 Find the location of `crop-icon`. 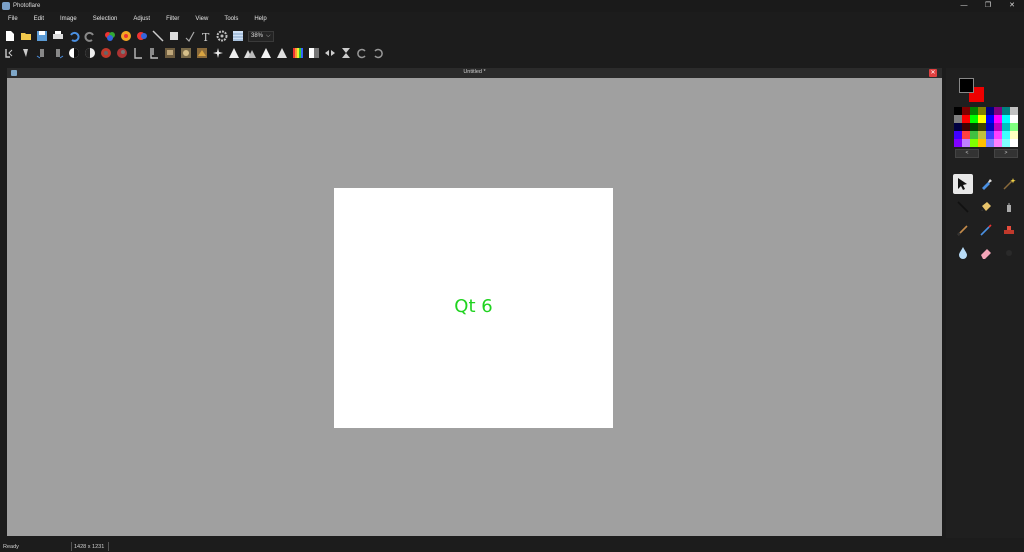

crop-icon is located at coordinates (174, 36).